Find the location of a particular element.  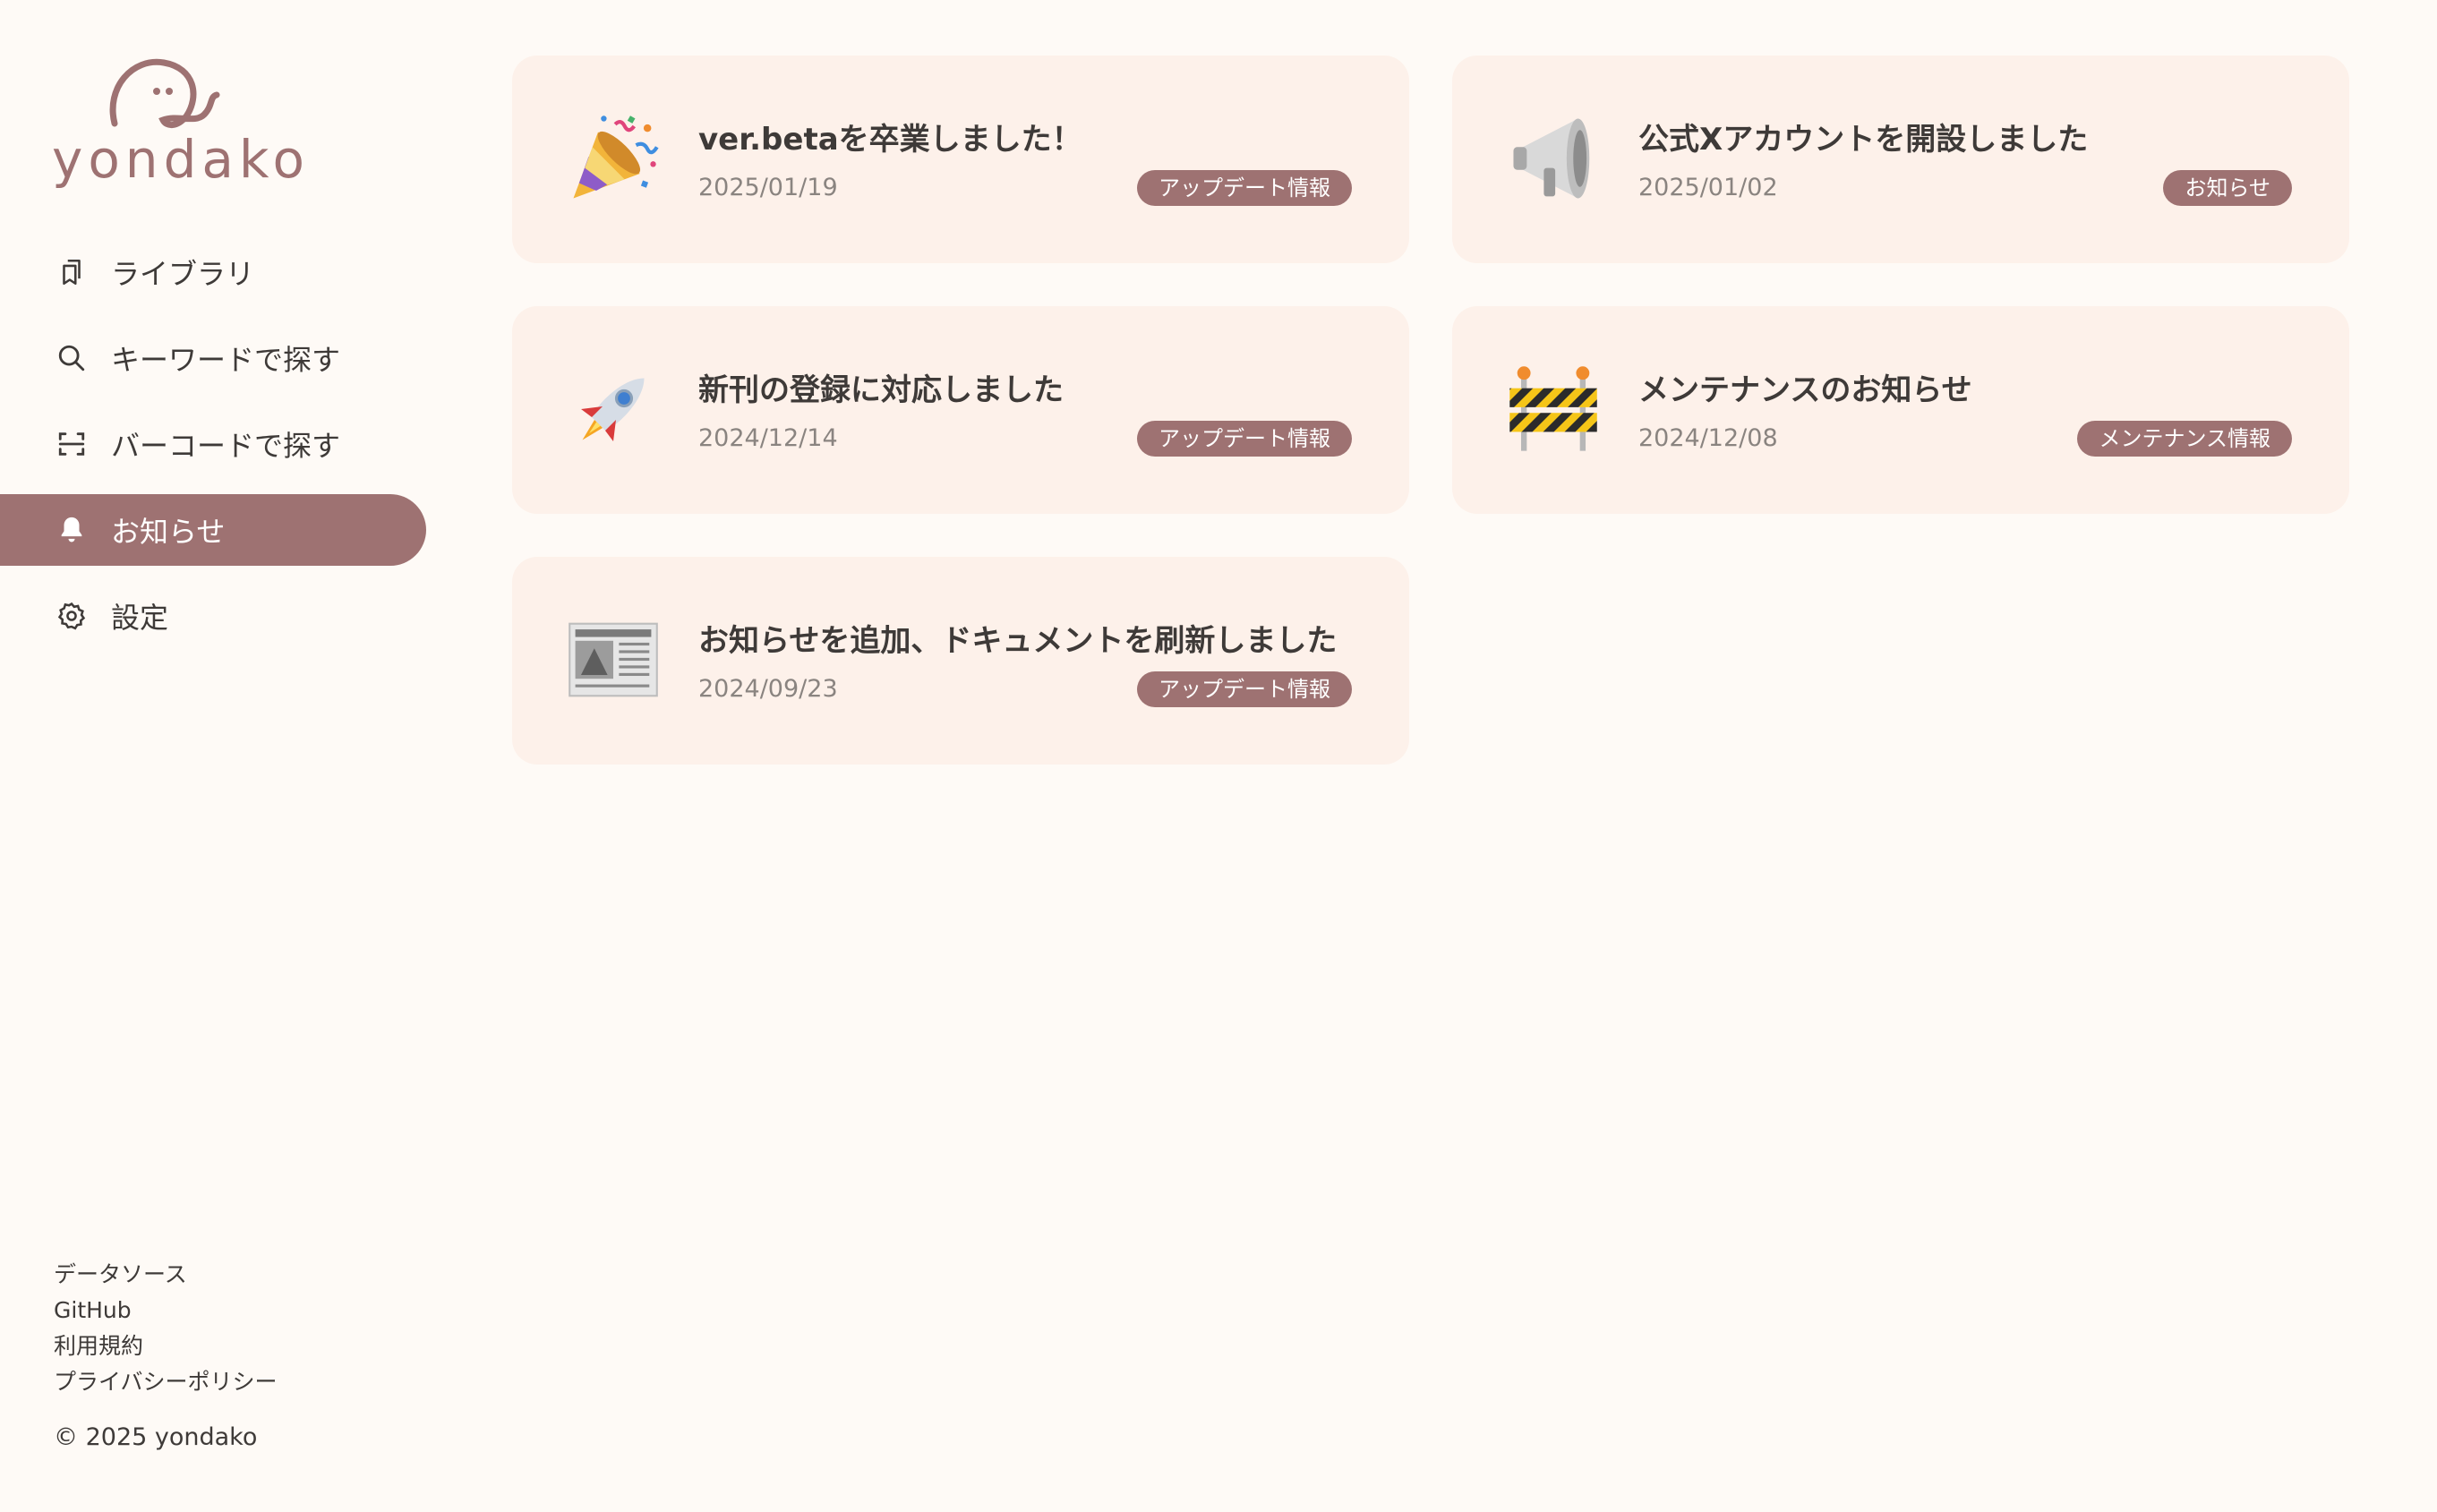

sidebar-nav: ライブラリ キーワードで探す バーコードで探す お知らせ 設定 is located at coordinates (213, 451).